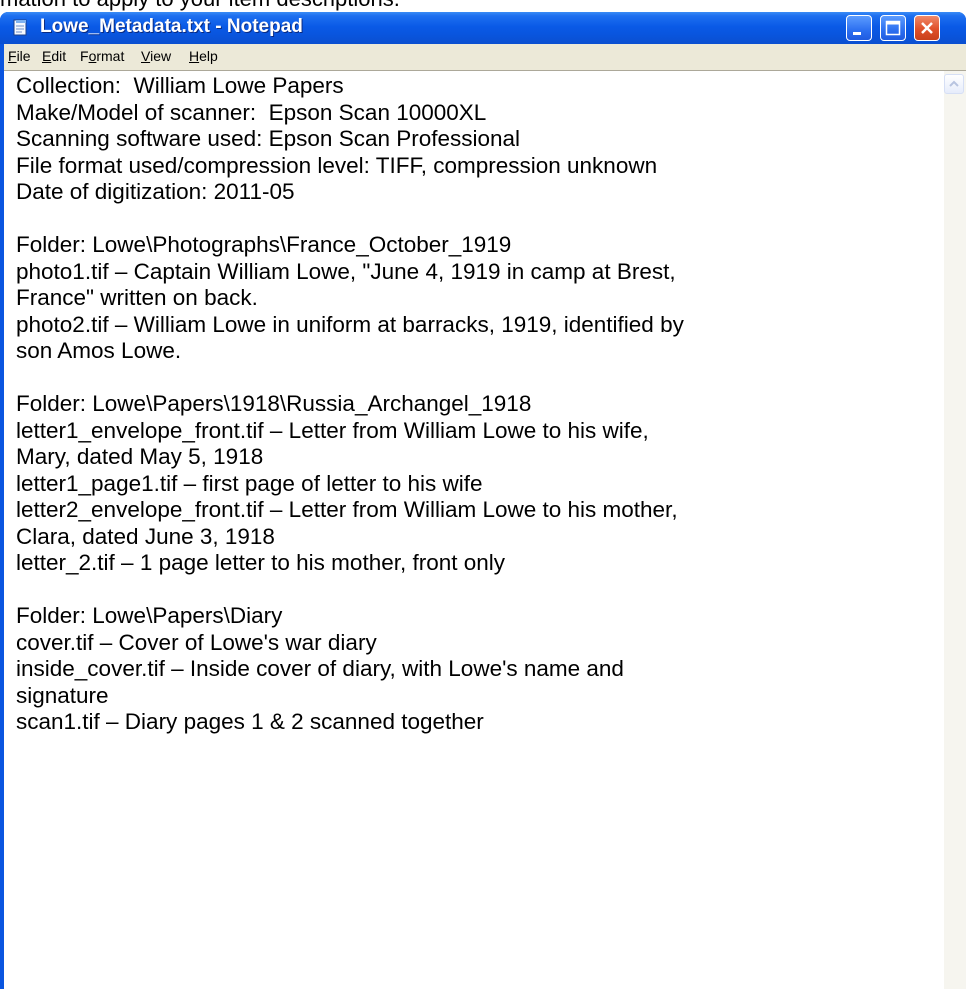 This screenshot has width=966, height=989. Describe the element at coordinates (99, 350) in the screenshot. I see `text-line: son Amos Lowe.` at that location.